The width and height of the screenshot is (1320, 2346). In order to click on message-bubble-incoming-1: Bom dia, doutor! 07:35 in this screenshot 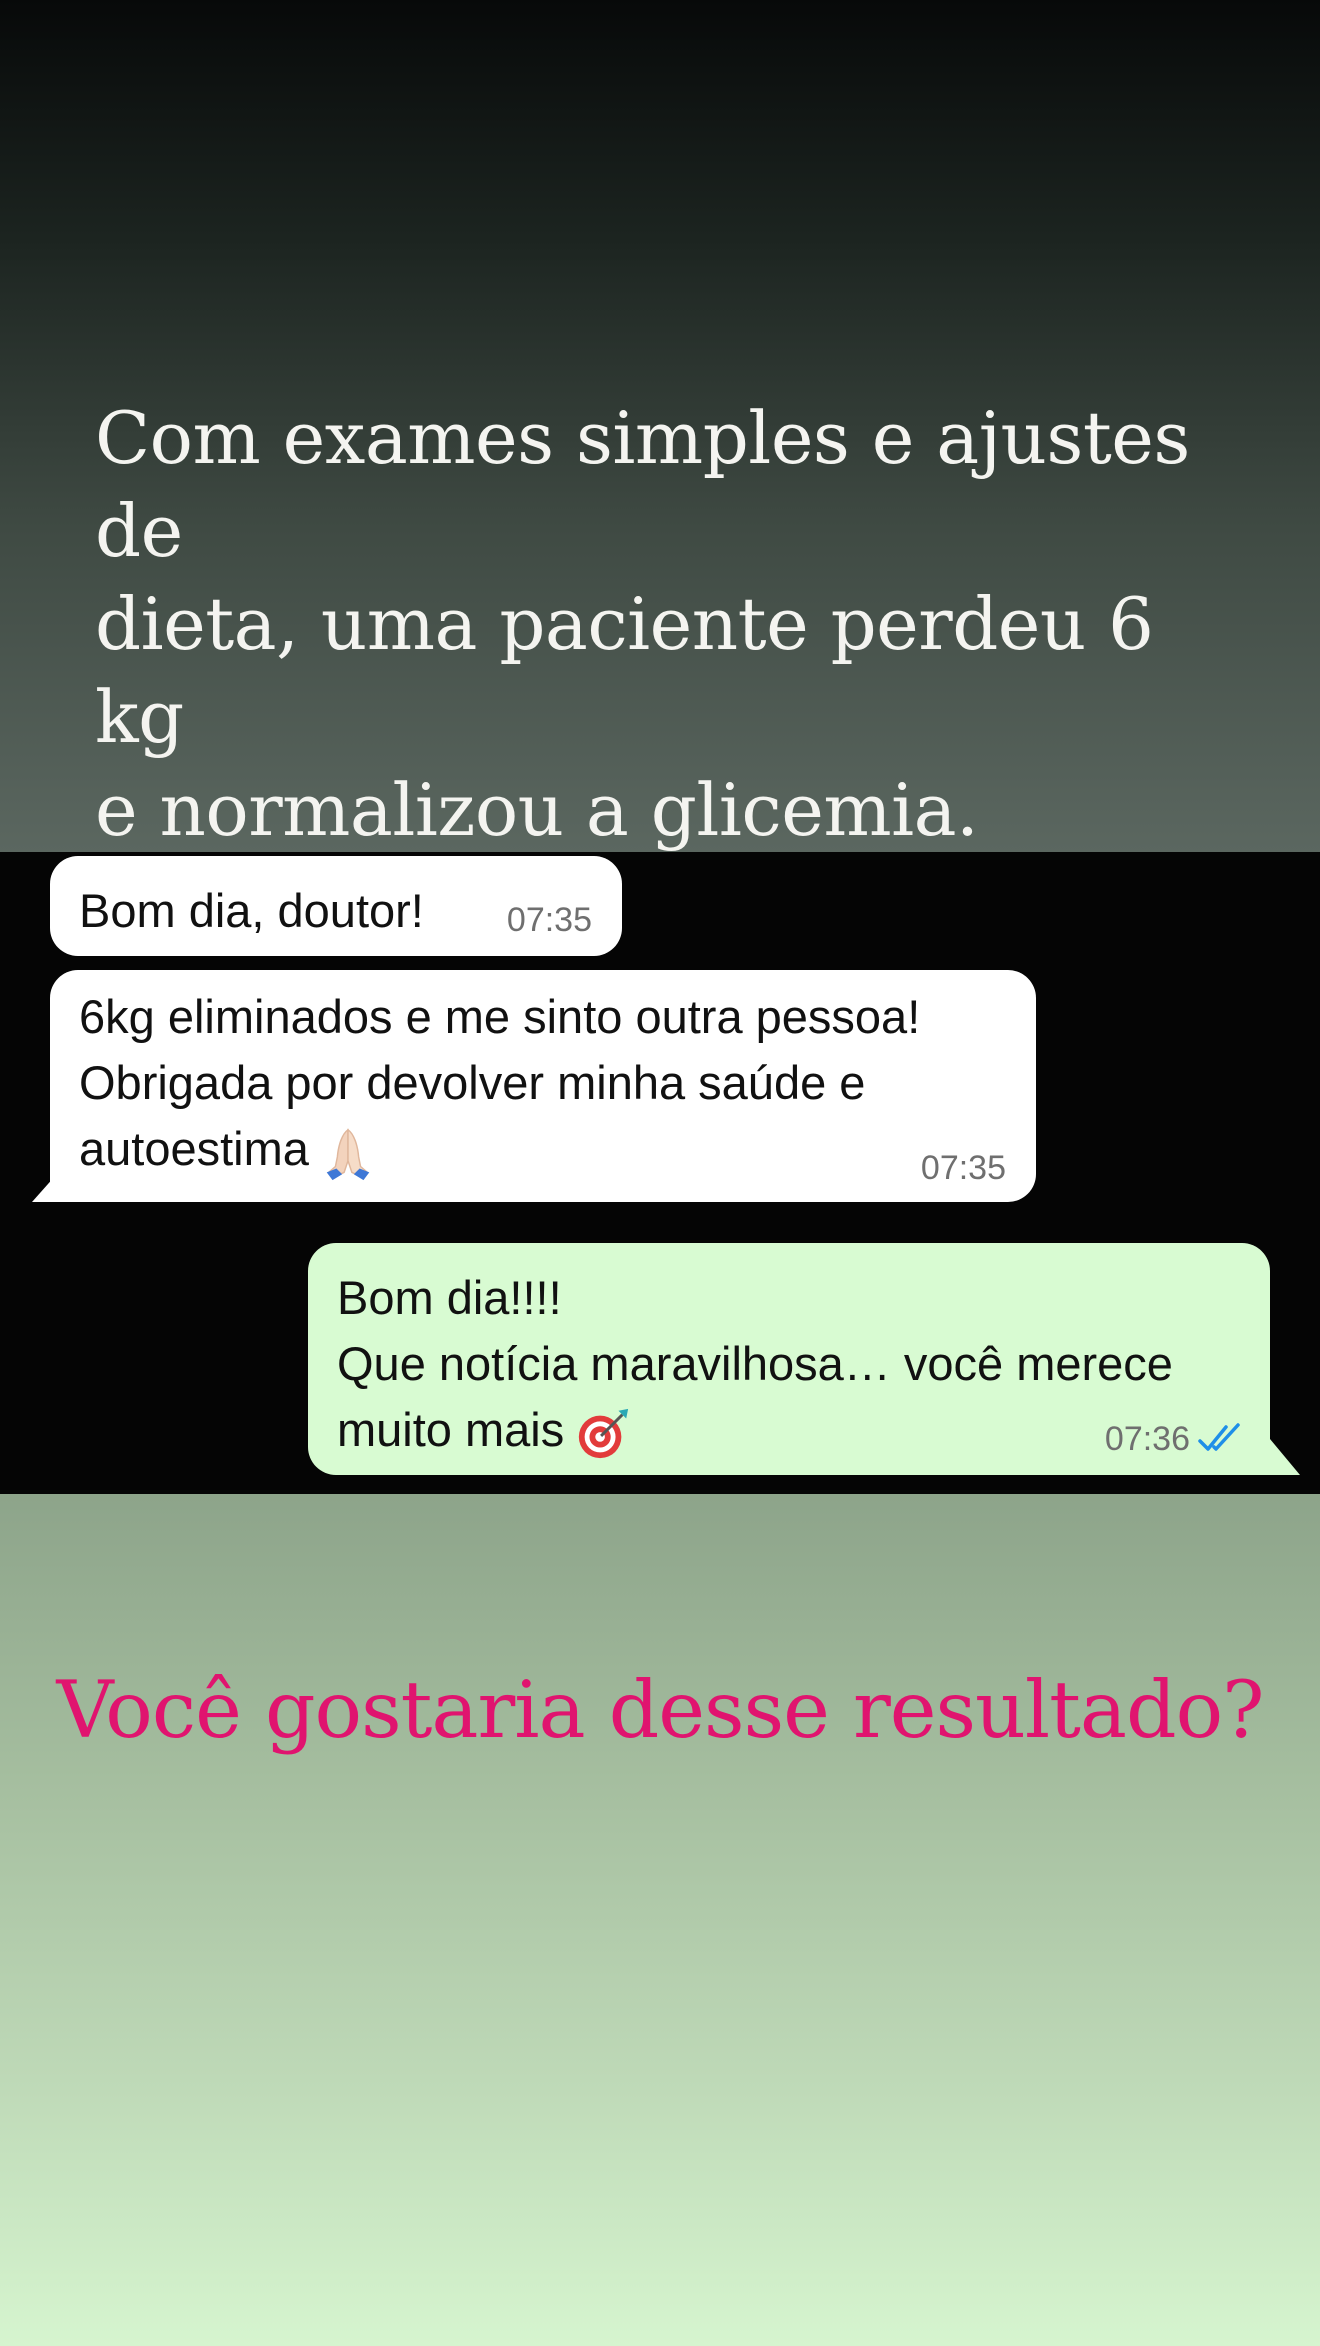, I will do `click(336, 906)`.